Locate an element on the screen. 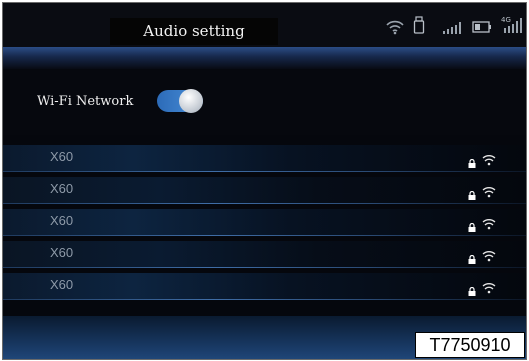 This screenshot has width=529, height=361. wifi-network-label: Wi-Fi Network is located at coordinates (85, 101).